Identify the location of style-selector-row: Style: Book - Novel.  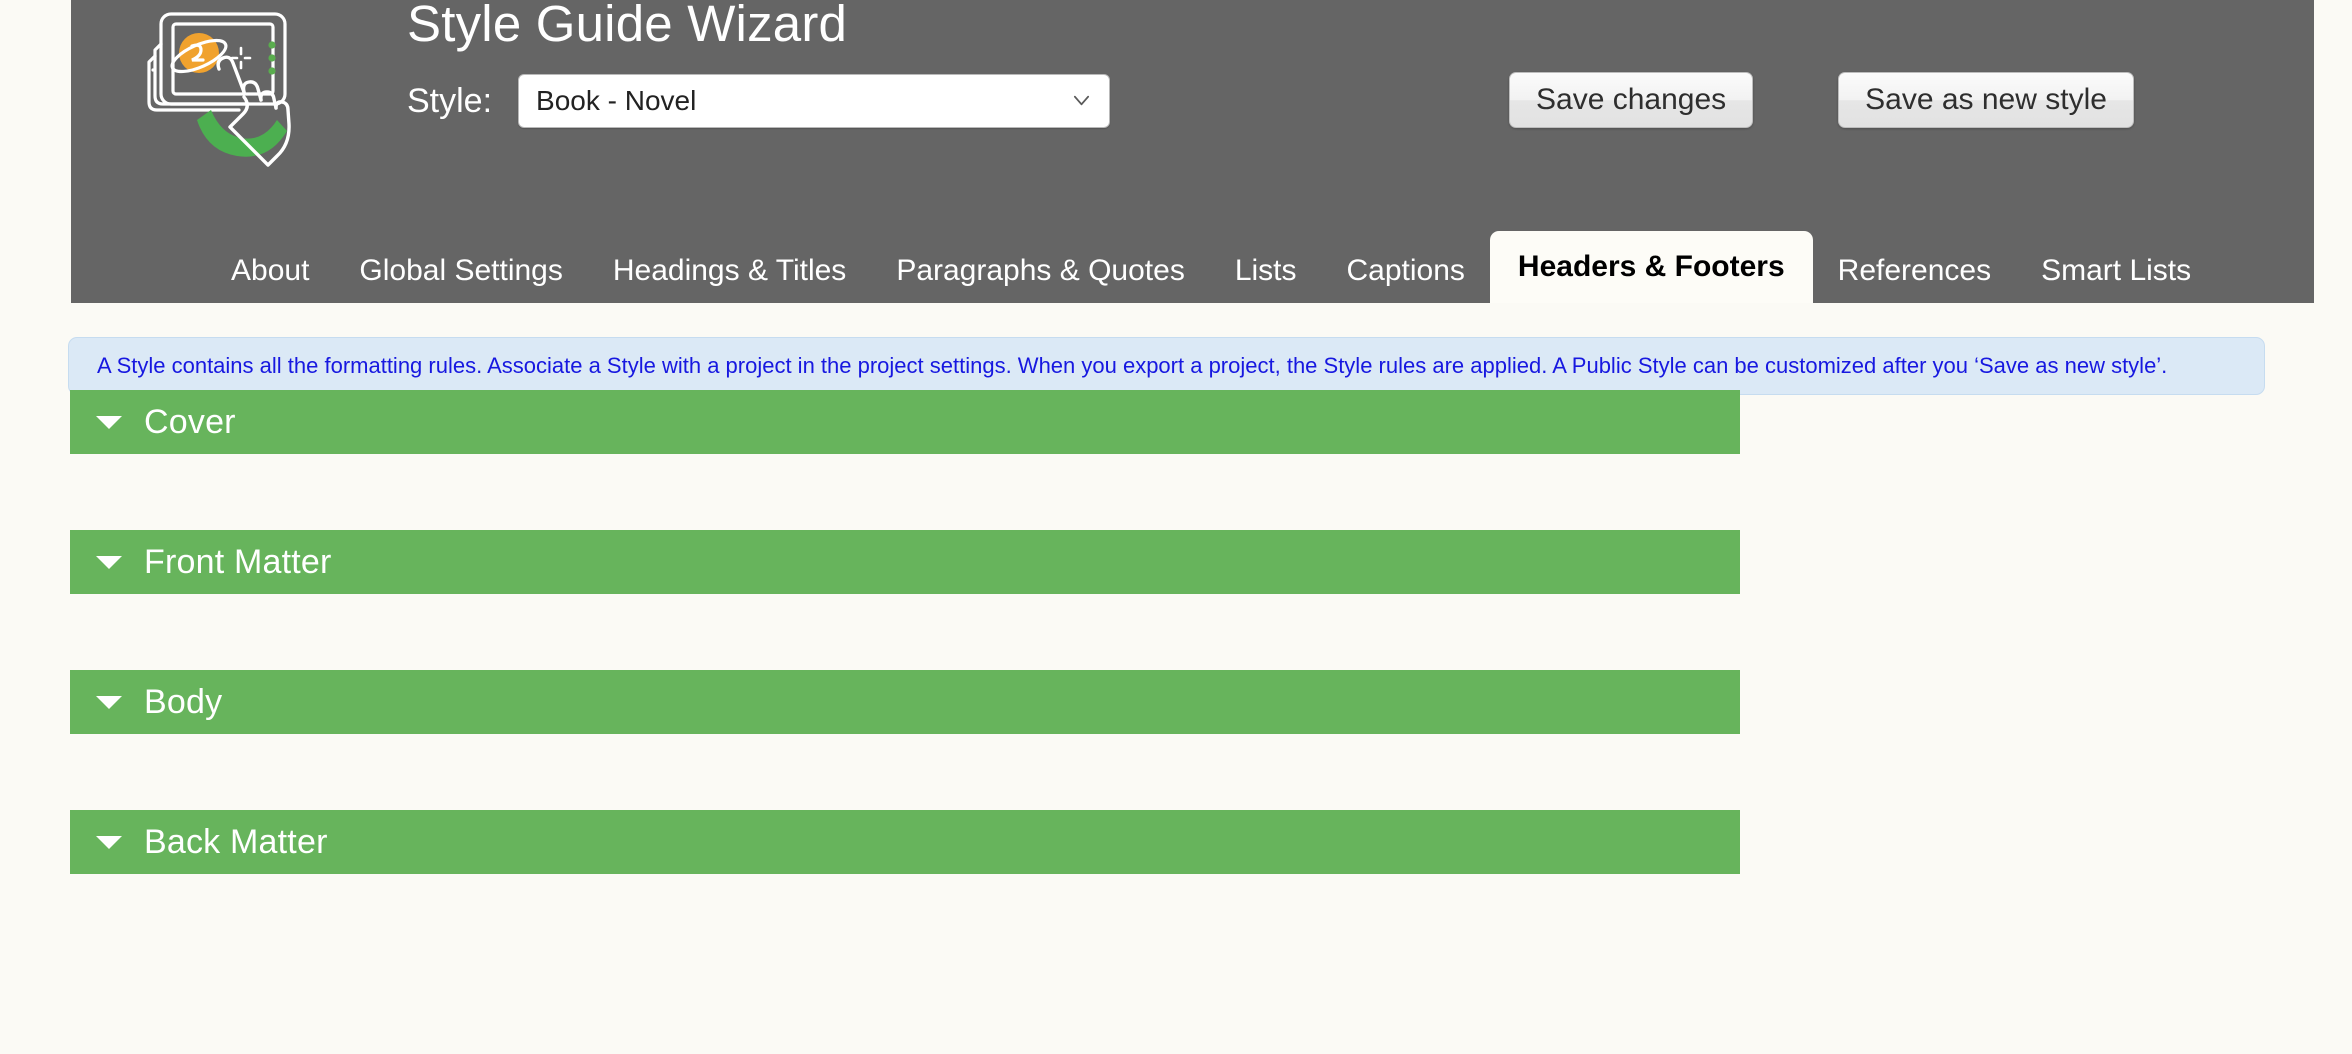
(759, 101).